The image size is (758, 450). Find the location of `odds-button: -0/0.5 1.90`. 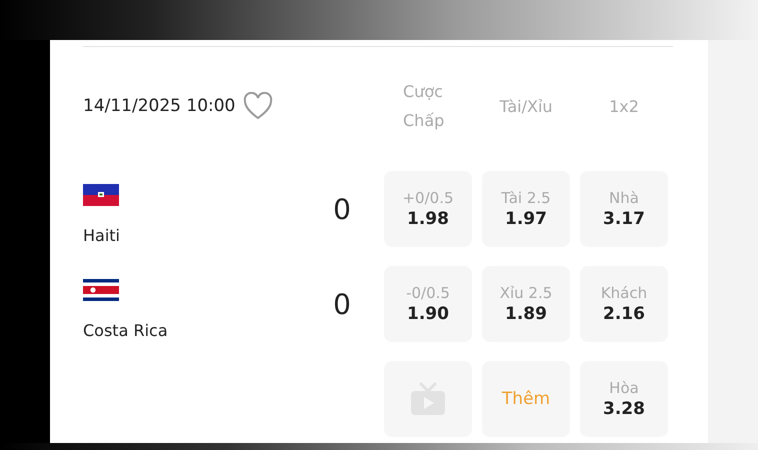

odds-button: -0/0.5 1.90 is located at coordinates (428, 304).